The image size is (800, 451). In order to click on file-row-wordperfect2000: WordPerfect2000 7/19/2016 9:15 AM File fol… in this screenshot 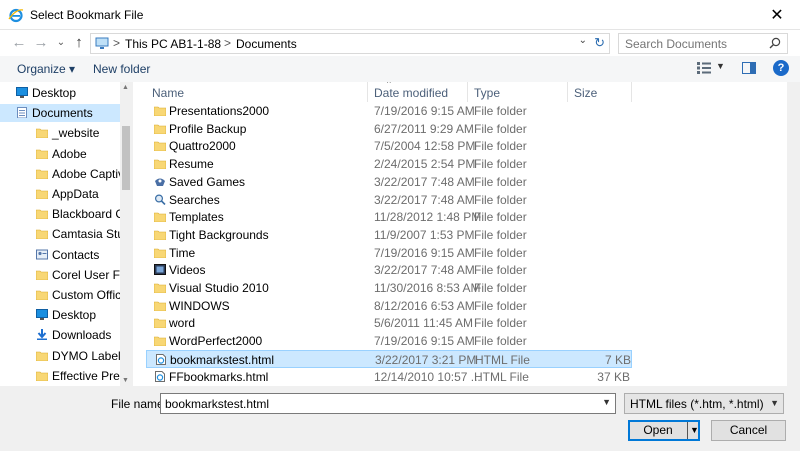, I will do `click(389, 341)`.